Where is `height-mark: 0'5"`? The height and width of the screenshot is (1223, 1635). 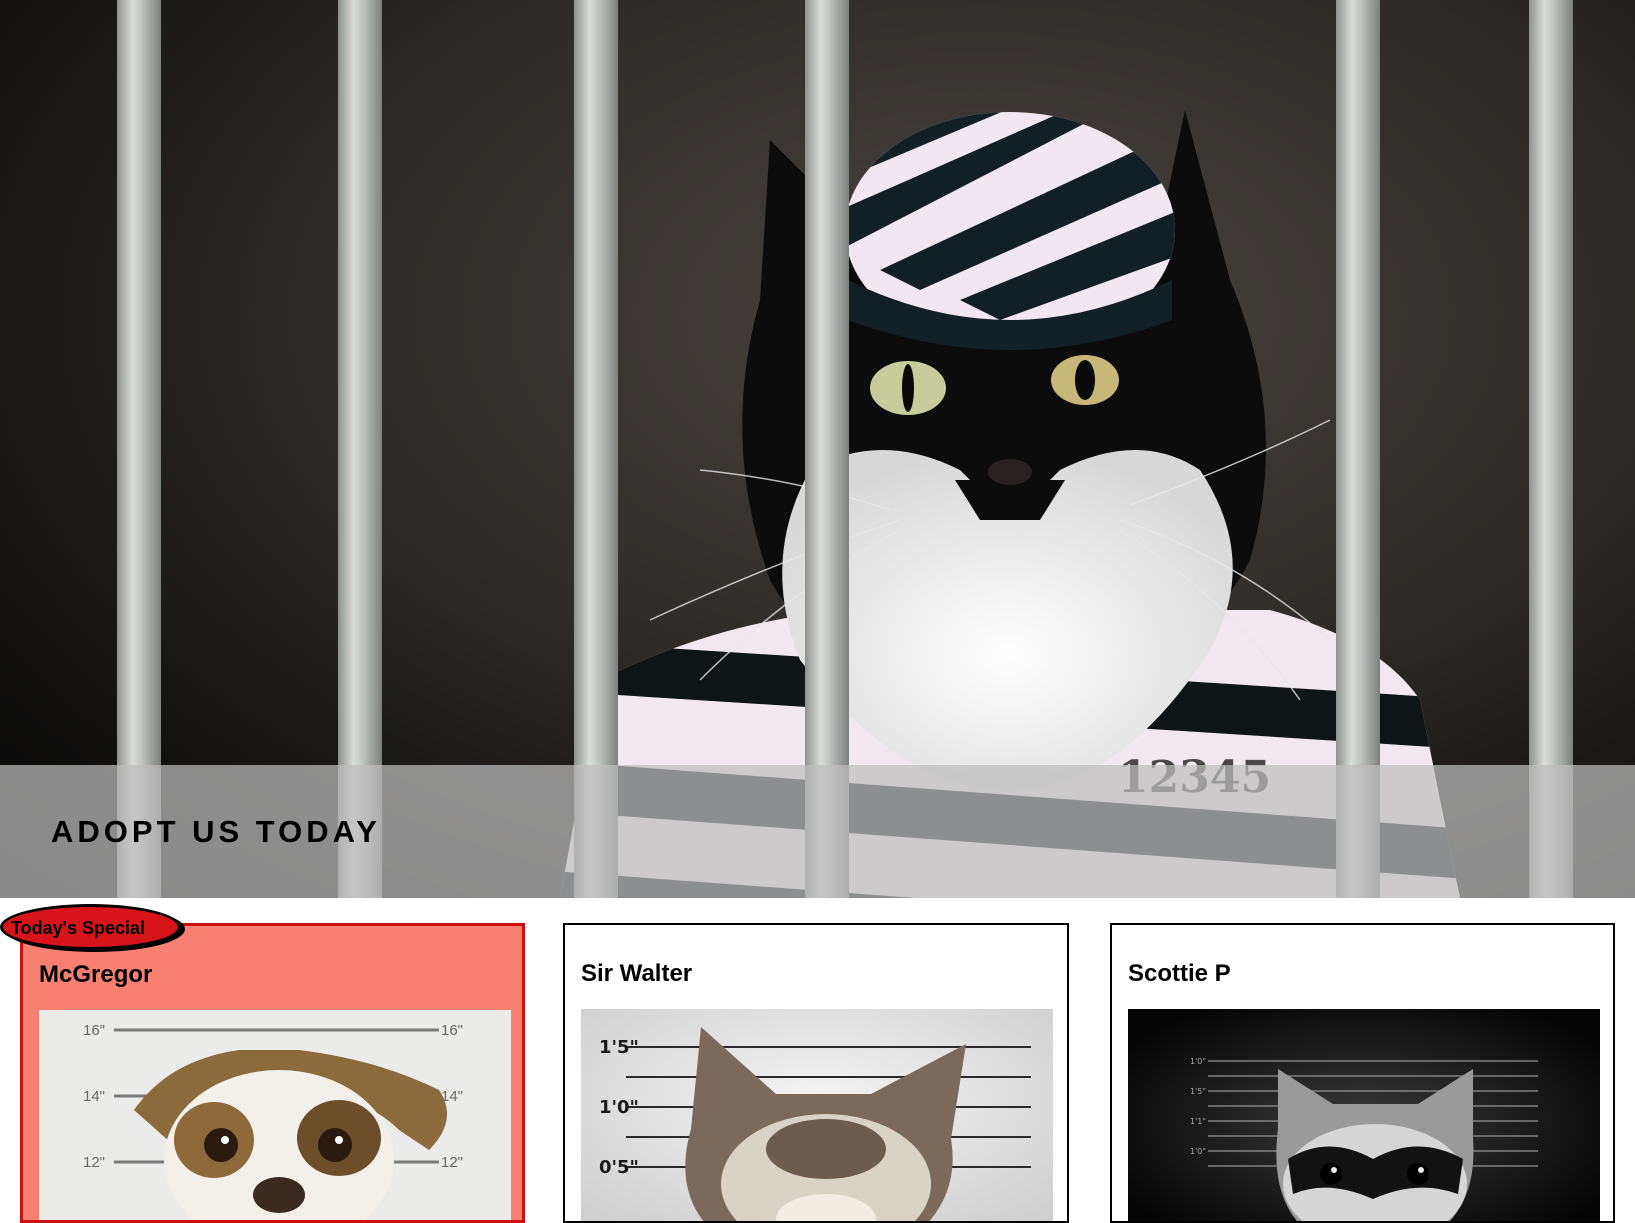
height-mark: 0'5" is located at coordinates (619, 1167).